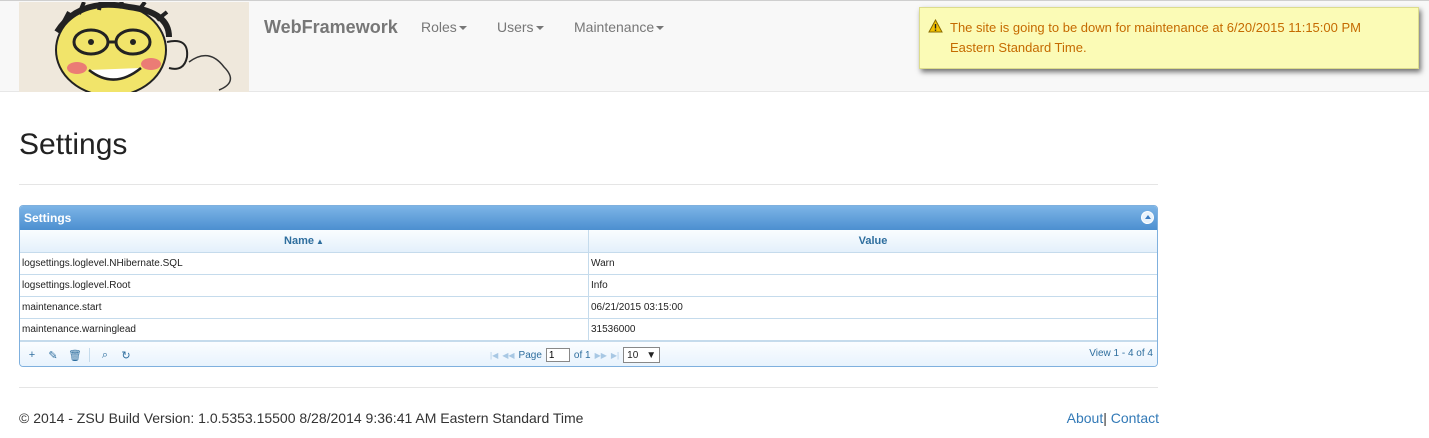 The image size is (1429, 438). What do you see at coordinates (75, 355) in the screenshot?
I see `delete-icon: 🗑` at bounding box center [75, 355].